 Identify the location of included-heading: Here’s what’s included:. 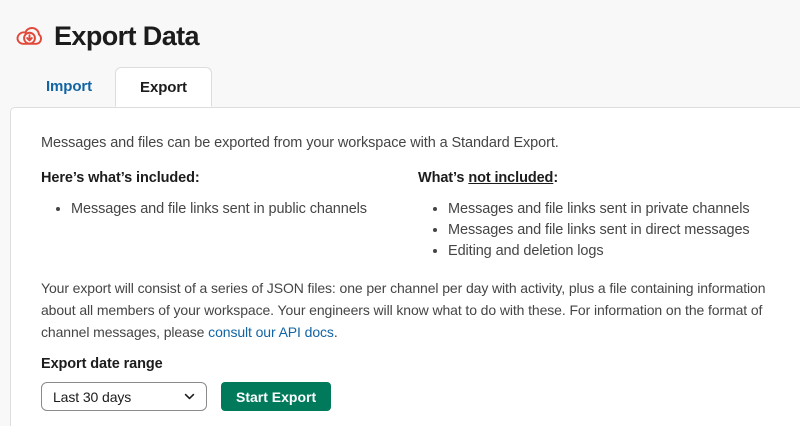
(120, 178).